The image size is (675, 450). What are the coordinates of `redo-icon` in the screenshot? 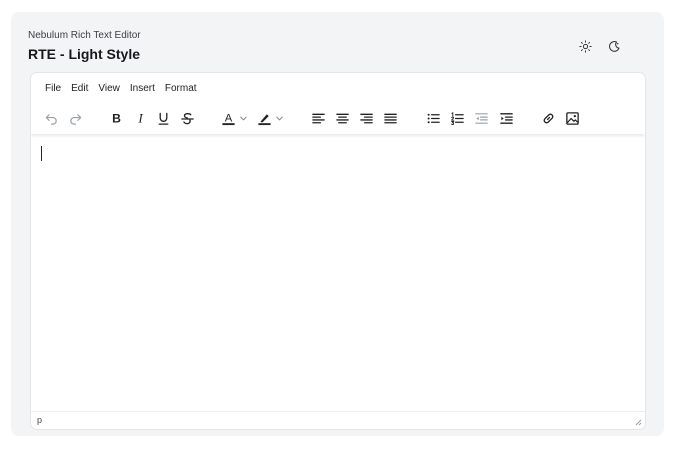 It's located at (75, 119).